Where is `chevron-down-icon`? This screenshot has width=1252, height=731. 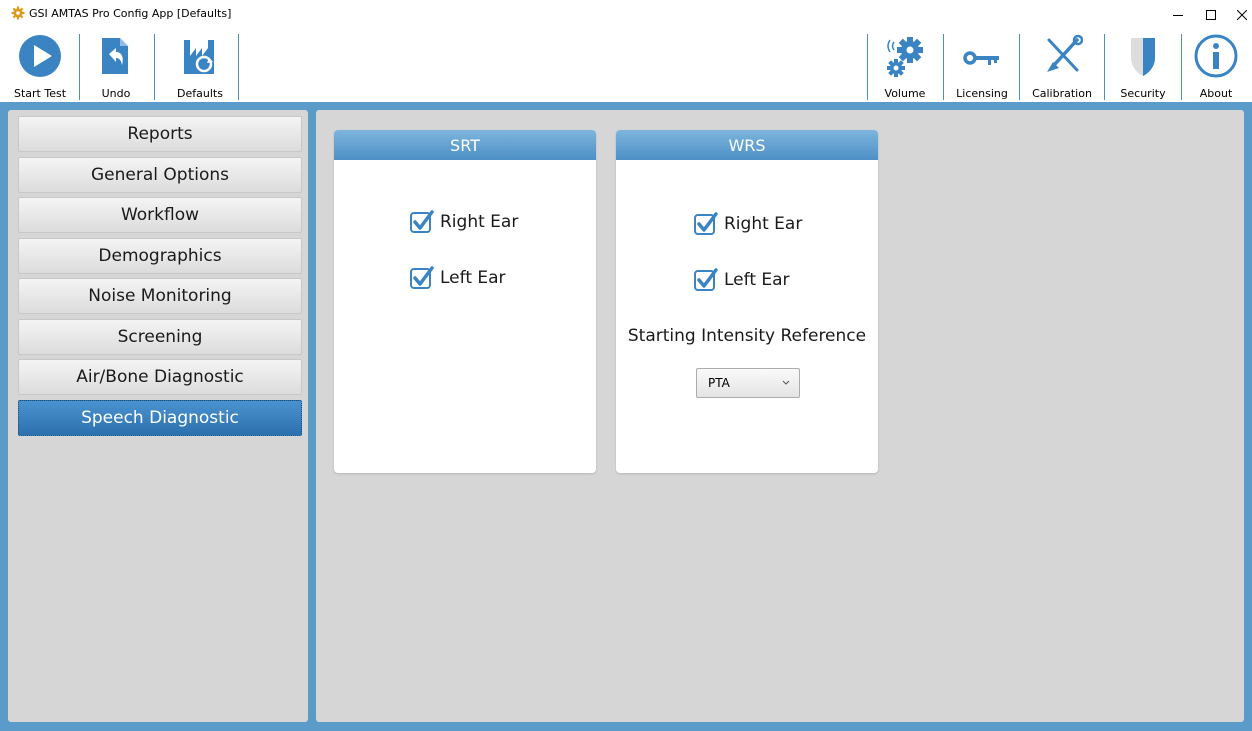 chevron-down-icon is located at coordinates (786, 382).